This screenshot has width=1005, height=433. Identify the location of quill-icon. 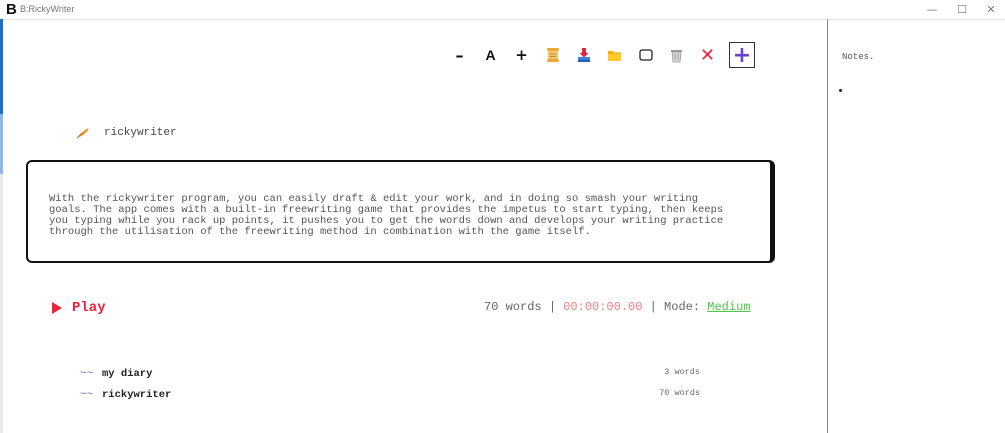
(82, 133).